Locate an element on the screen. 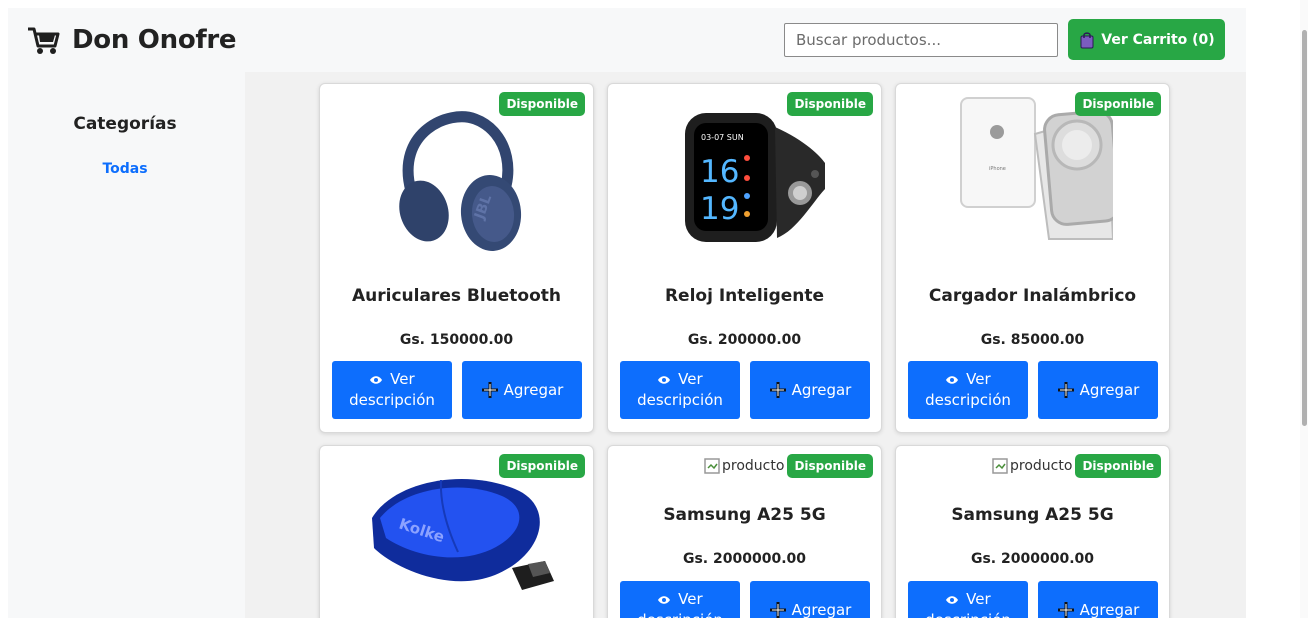 The image size is (1308, 618). header: Don Onofre Ver Carrito (0) is located at coordinates (627, 40).